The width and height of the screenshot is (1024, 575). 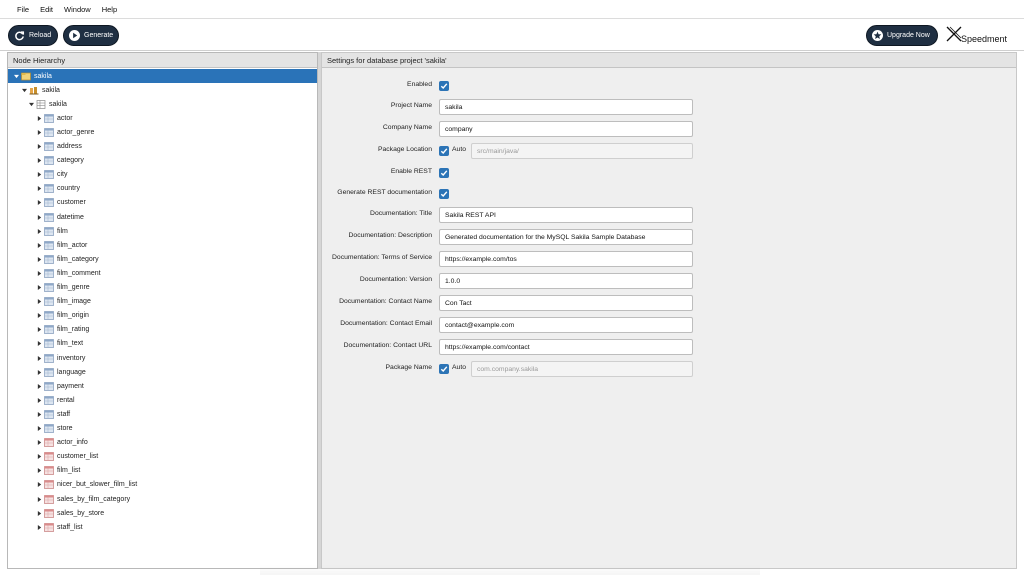 What do you see at coordinates (162, 344) in the screenshot?
I see `tree-item-table: film_text` at bounding box center [162, 344].